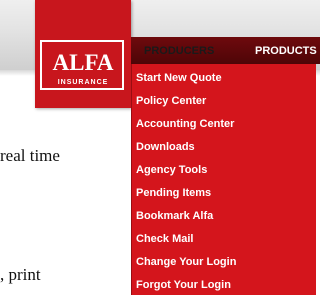 This screenshot has height=295, width=320. What do you see at coordinates (286, 51) in the screenshot?
I see `nav-products: PRODUCTS` at bounding box center [286, 51].